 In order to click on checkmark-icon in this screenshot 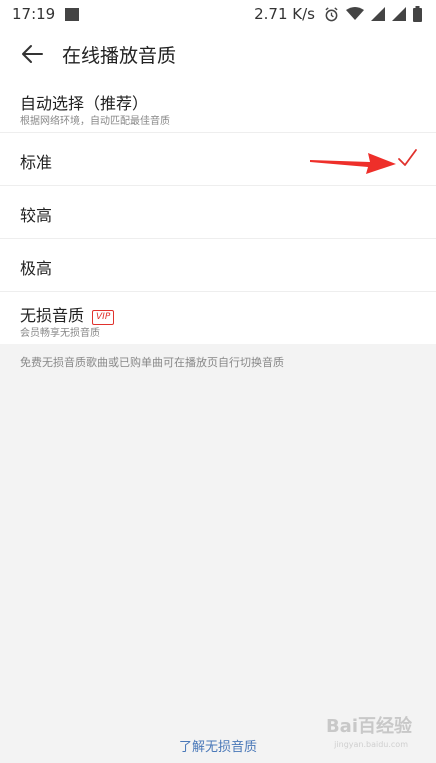, I will do `click(407, 157)`.